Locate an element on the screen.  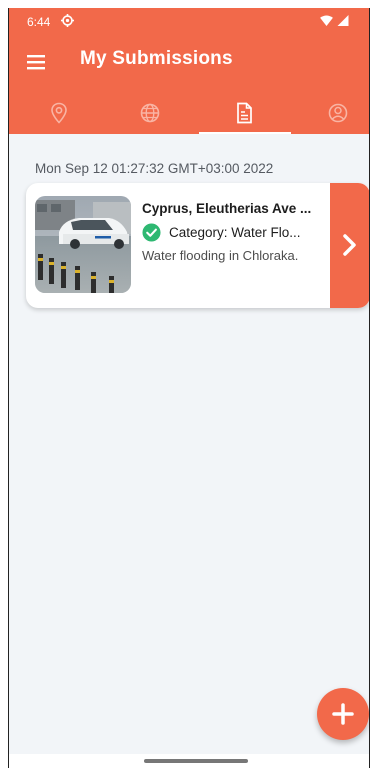
tab-profile is located at coordinates (331, 114).